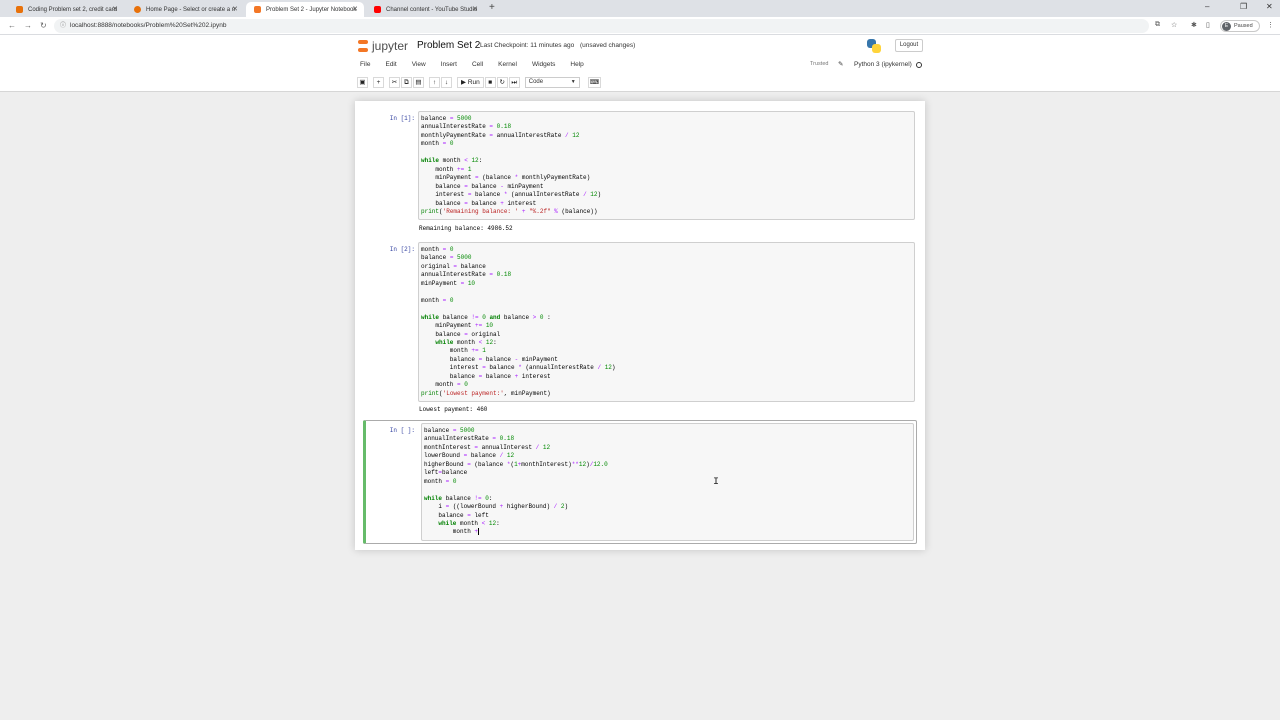 The height and width of the screenshot is (720, 1280). I want to click on menu-kernel: Kernel, so click(507, 65).